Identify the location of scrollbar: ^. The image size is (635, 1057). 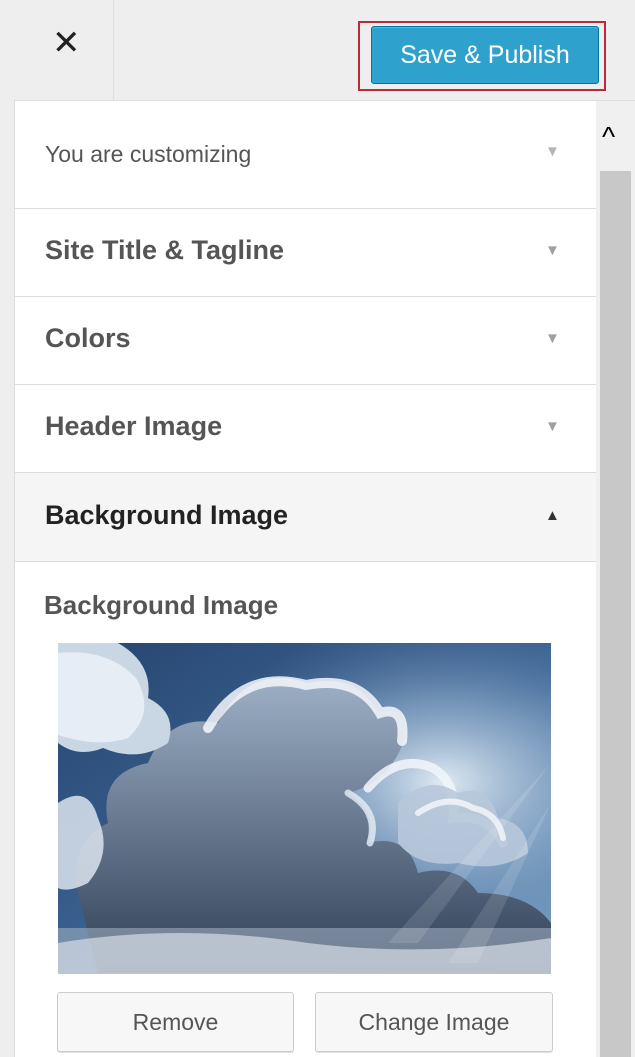
(615, 579).